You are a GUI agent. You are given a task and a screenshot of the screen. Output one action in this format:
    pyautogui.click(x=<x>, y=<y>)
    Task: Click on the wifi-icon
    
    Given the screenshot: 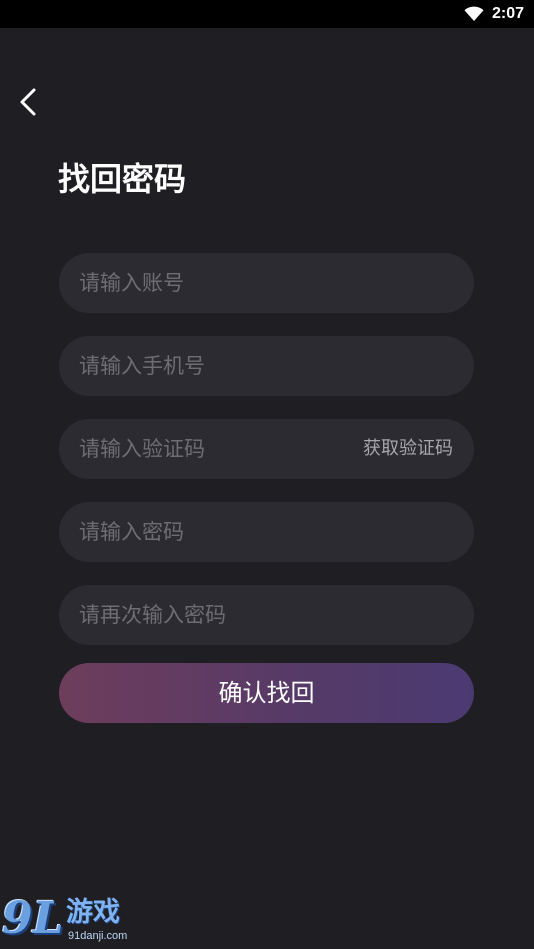 What is the action you would take?
    pyautogui.click(x=474, y=13)
    